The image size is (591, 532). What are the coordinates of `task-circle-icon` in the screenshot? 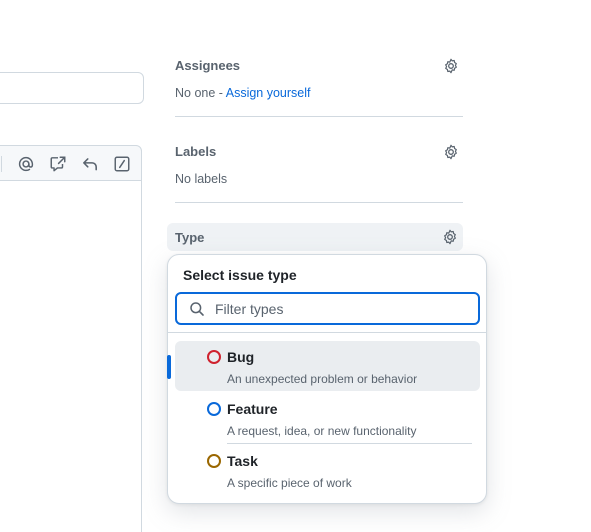 It's located at (214, 461).